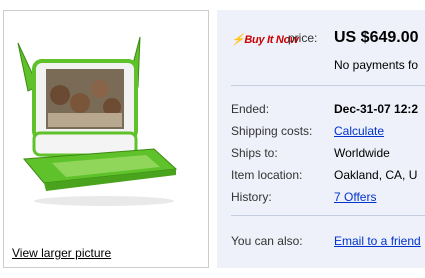 This screenshot has width=425, height=278. I want to click on history-label: History:, so click(251, 197).